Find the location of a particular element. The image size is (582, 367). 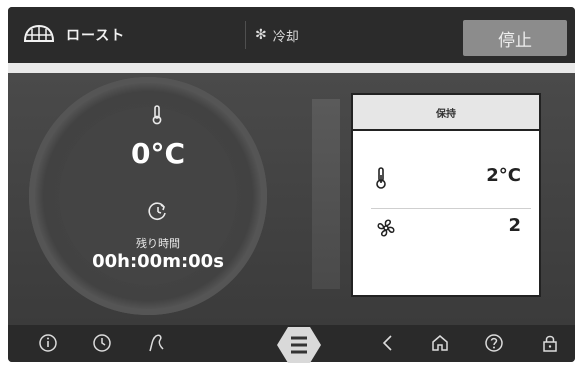

fan-speed-row: 2 is located at coordinates (446, 227).